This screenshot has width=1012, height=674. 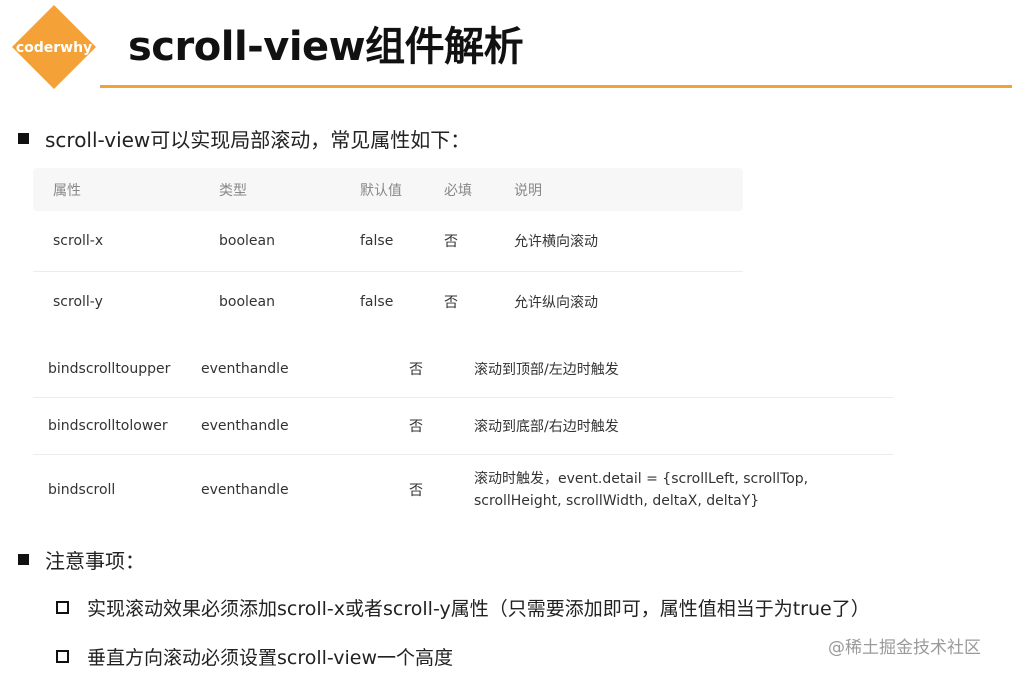 I want to click on notes-bullet: 注意事项：, so click(x=81, y=559).